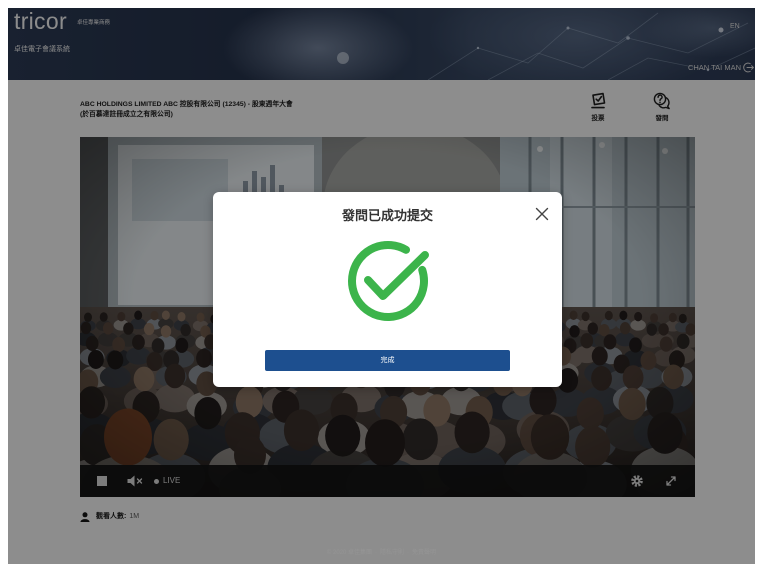 The width and height of the screenshot is (761, 564). What do you see at coordinates (387, 215) in the screenshot?
I see `dialog-title: 發問已成功提交` at bounding box center [387, 215].